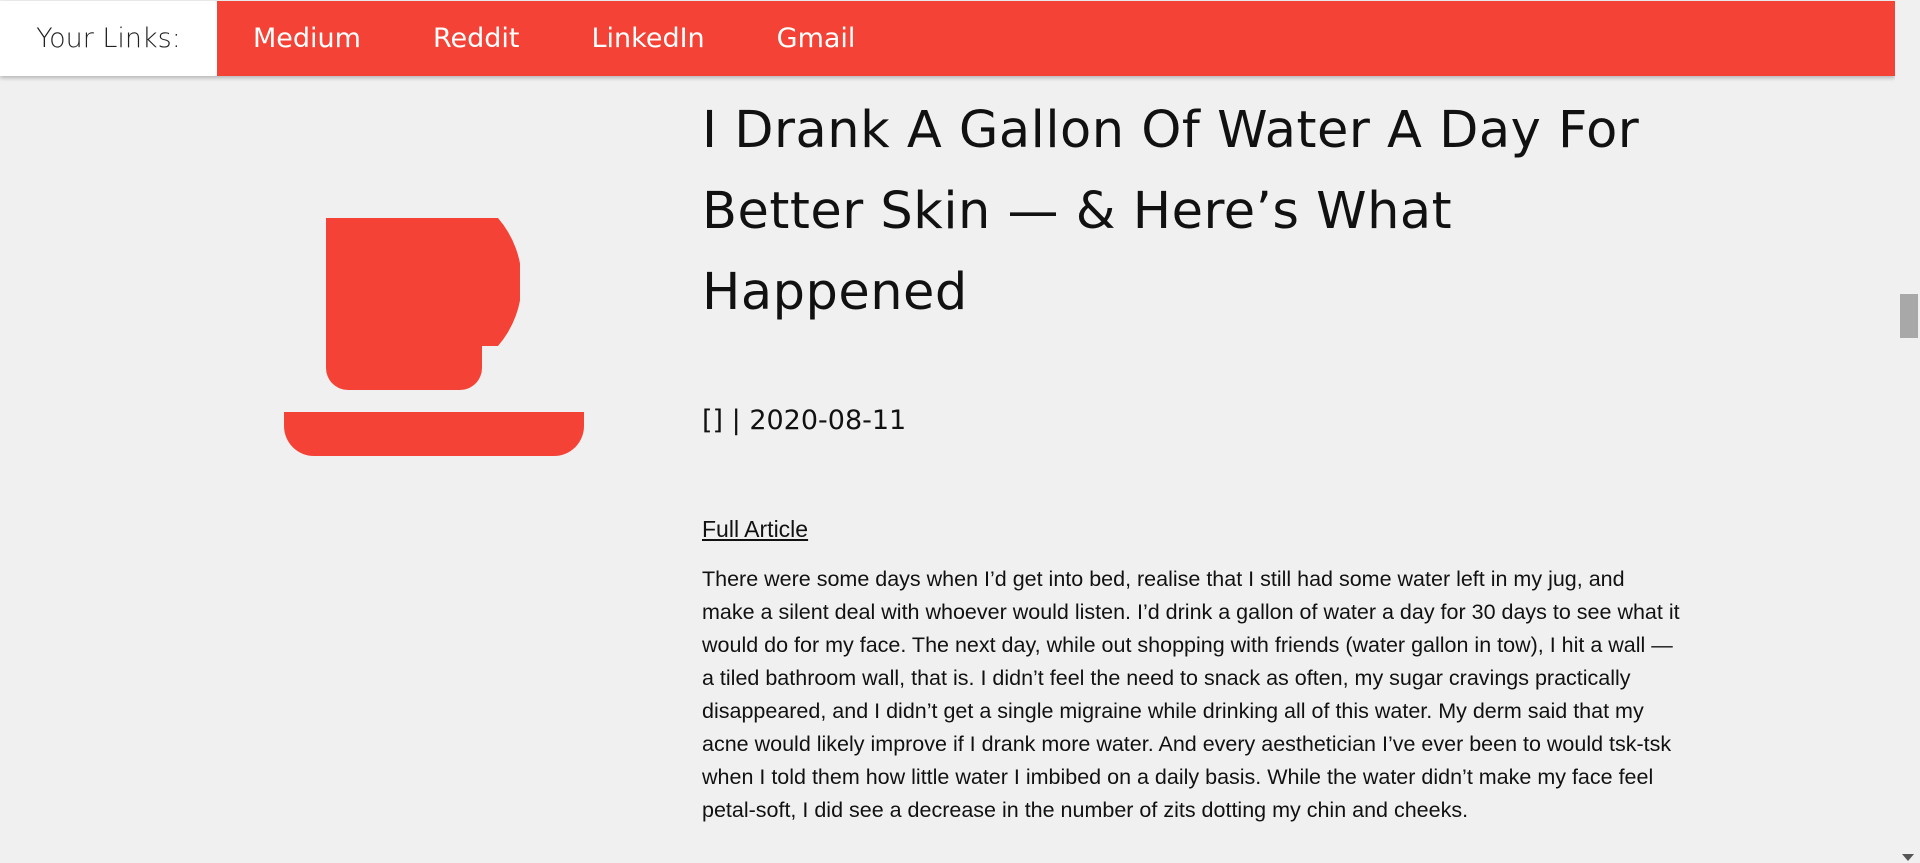  I want to click on your-links-label: Your Links:, so click(108, 38).